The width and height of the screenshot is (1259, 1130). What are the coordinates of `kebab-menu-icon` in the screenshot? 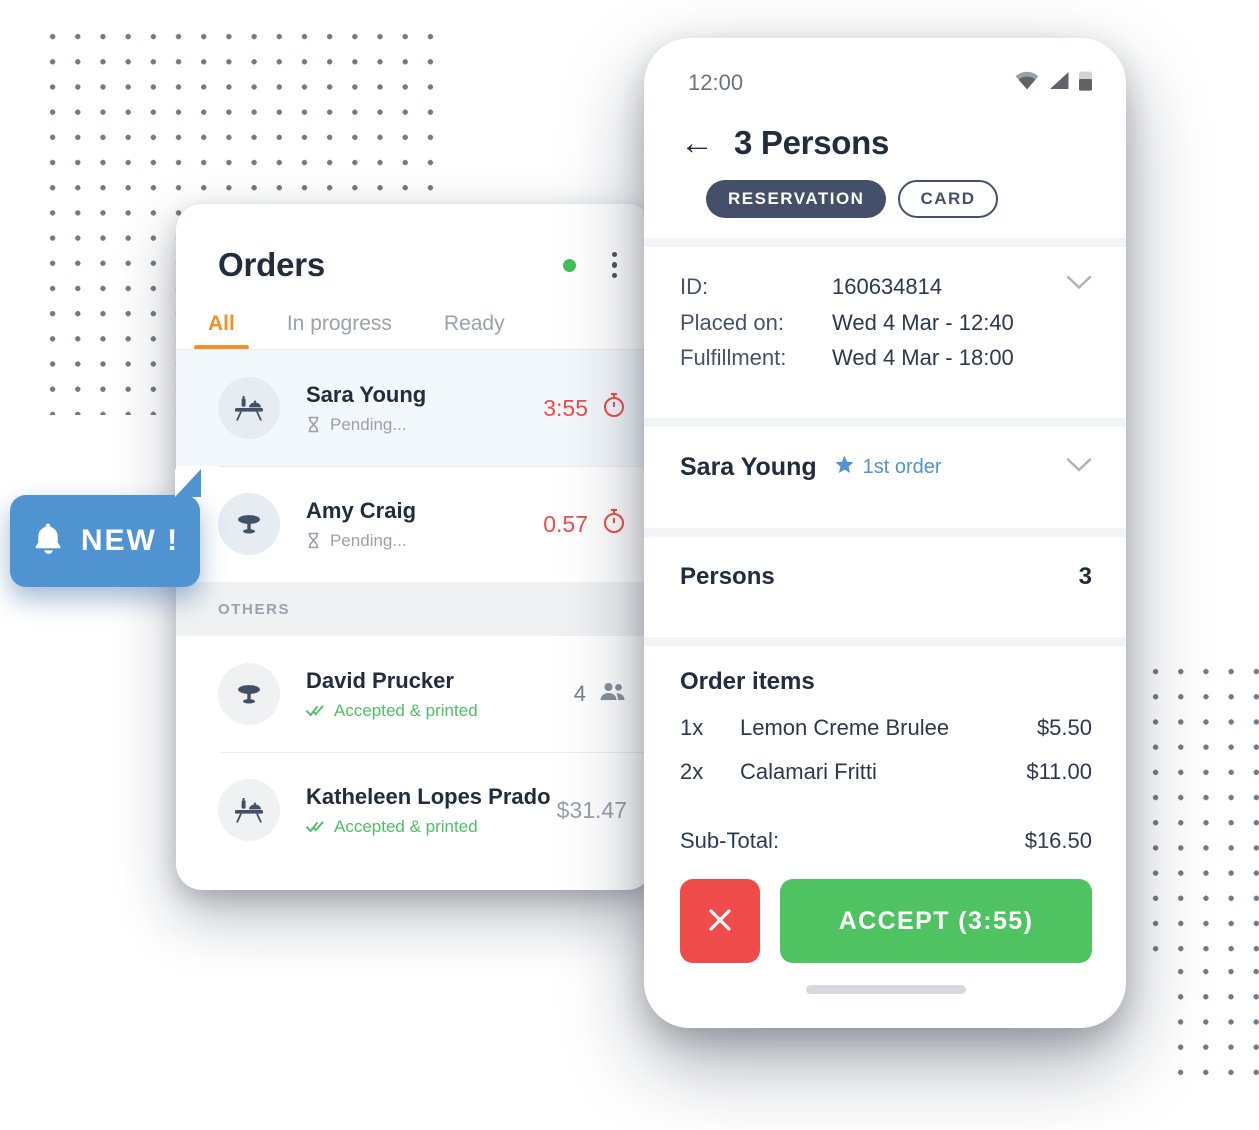 It's located at (615, 265).